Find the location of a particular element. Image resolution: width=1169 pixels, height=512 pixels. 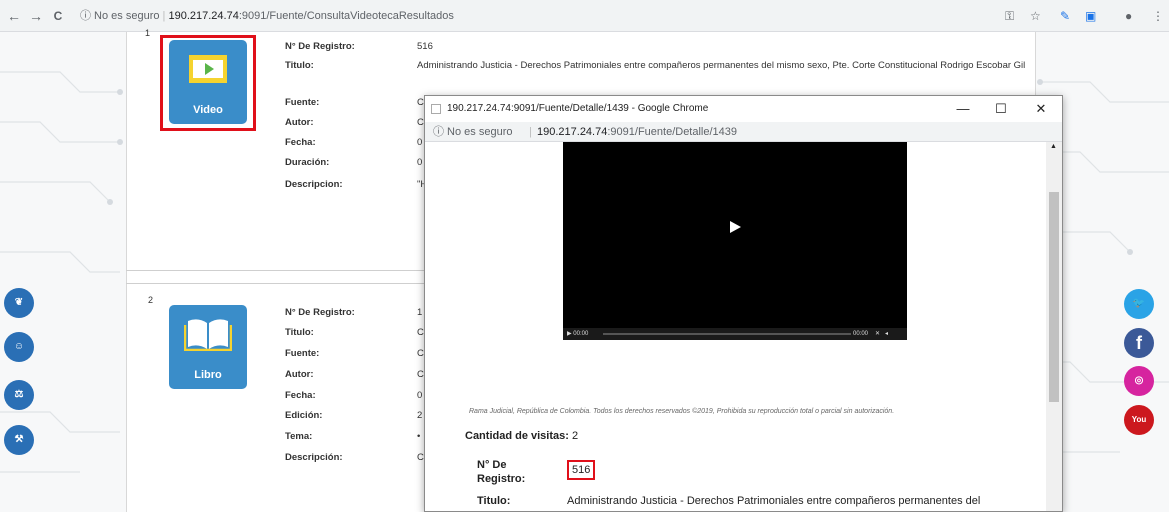

leaf-icon: ❦ is located at coordinates (19, 303).